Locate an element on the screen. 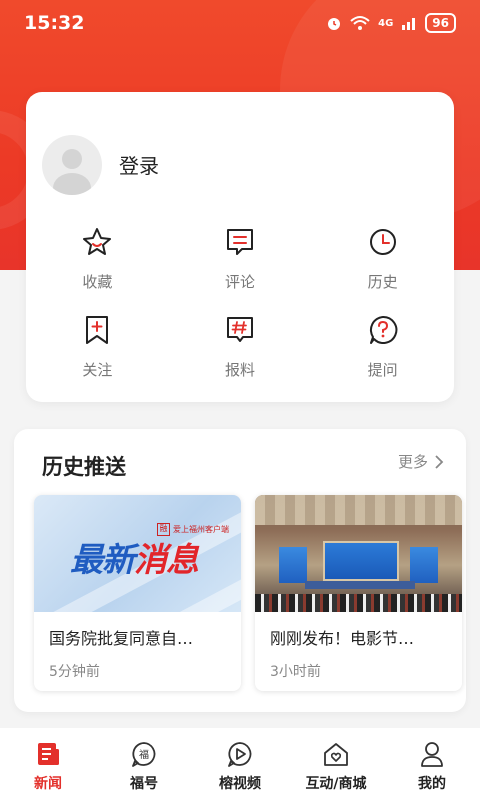  action-label: 关注 is located at coordinates (97, 370).